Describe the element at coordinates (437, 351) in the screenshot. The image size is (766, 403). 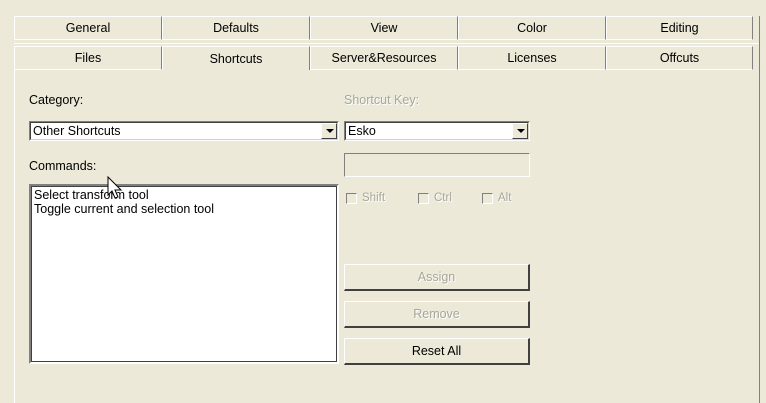
I see `reset-all-button: Reset All` at that location.